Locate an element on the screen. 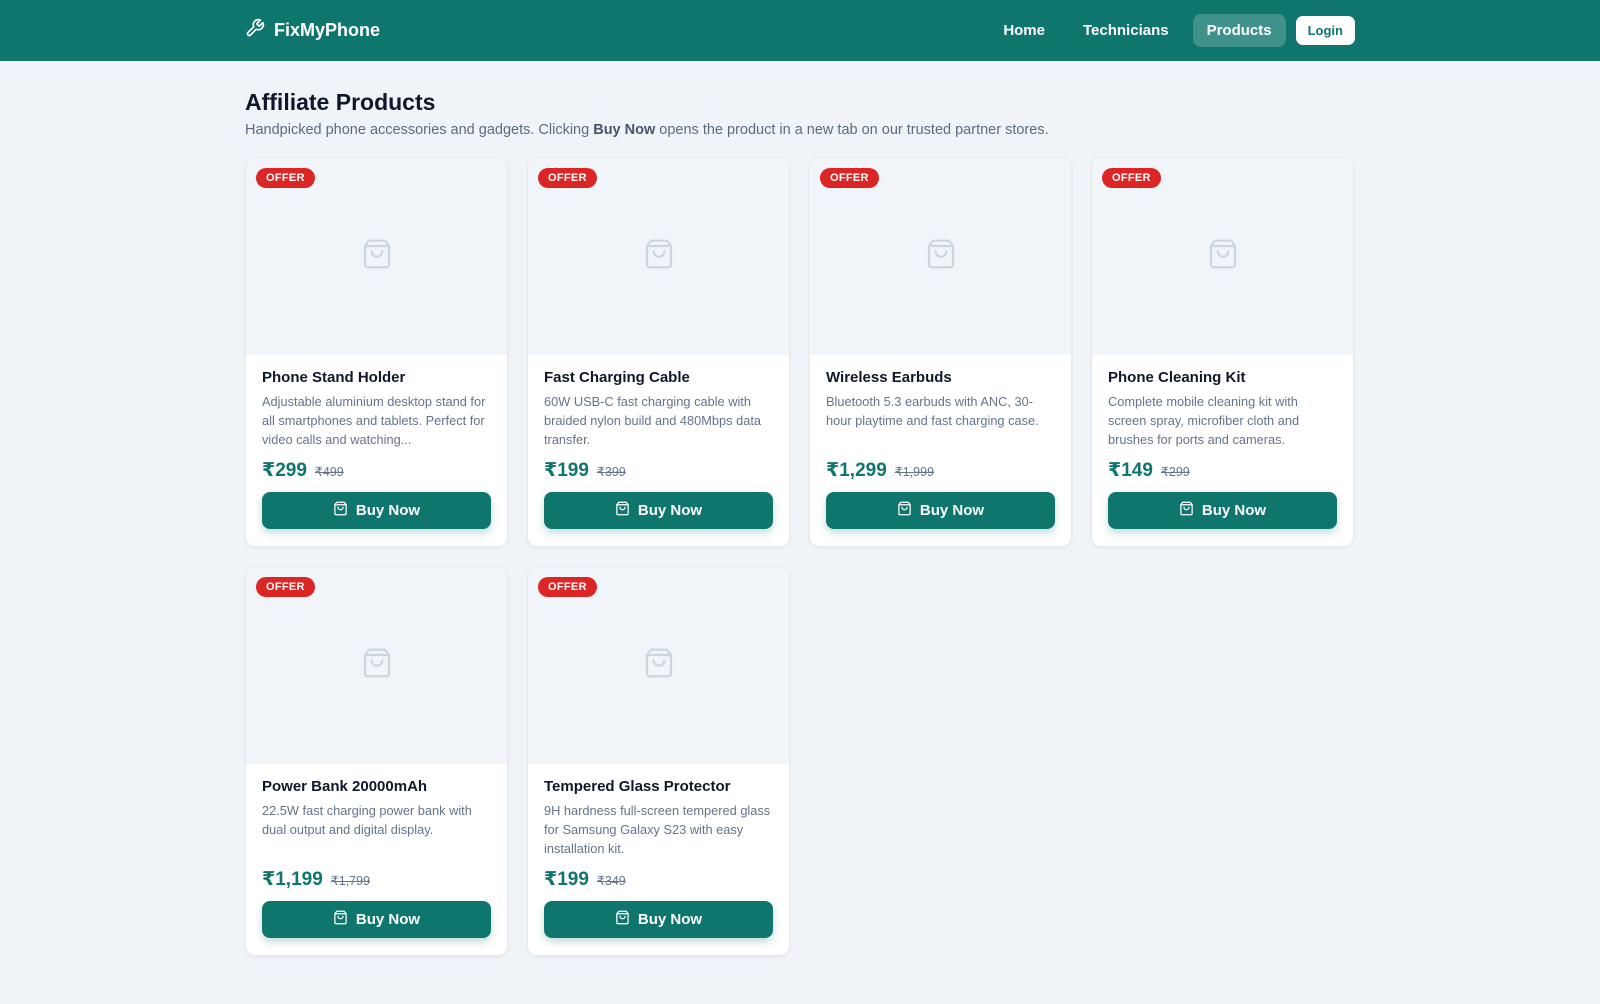  page-title: Affiliate Products is located at coordinates (340, 102).